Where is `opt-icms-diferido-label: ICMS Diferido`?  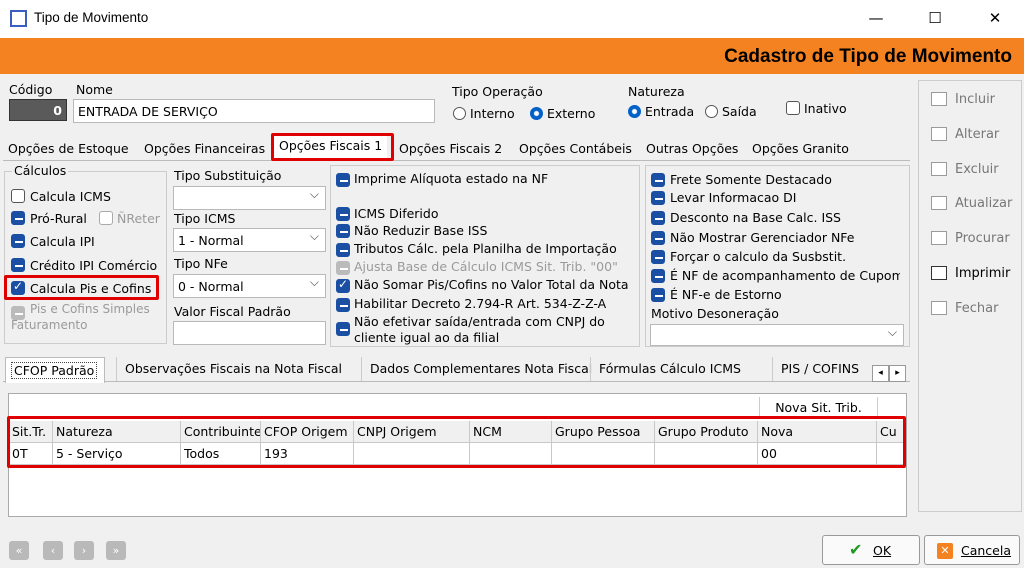 opt-icms-diferido-label: ICMS Diferido is located at coordinates (396, 213).